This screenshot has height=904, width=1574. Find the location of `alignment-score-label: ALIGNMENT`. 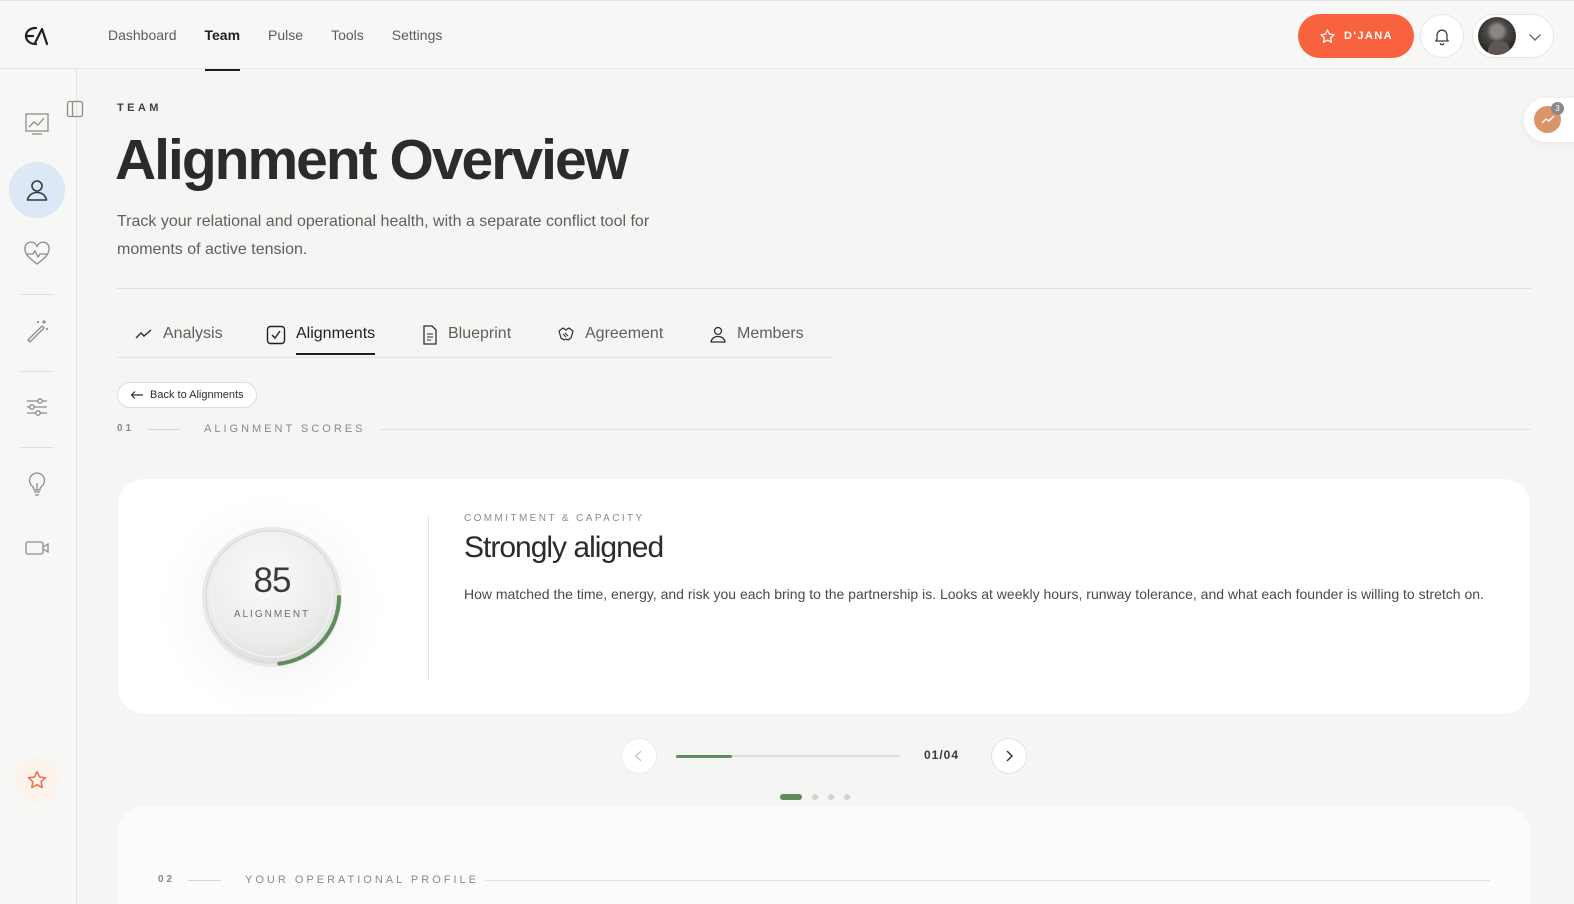

alignment-score-label: ALIGNMENT is located at coordinates (272, 614).